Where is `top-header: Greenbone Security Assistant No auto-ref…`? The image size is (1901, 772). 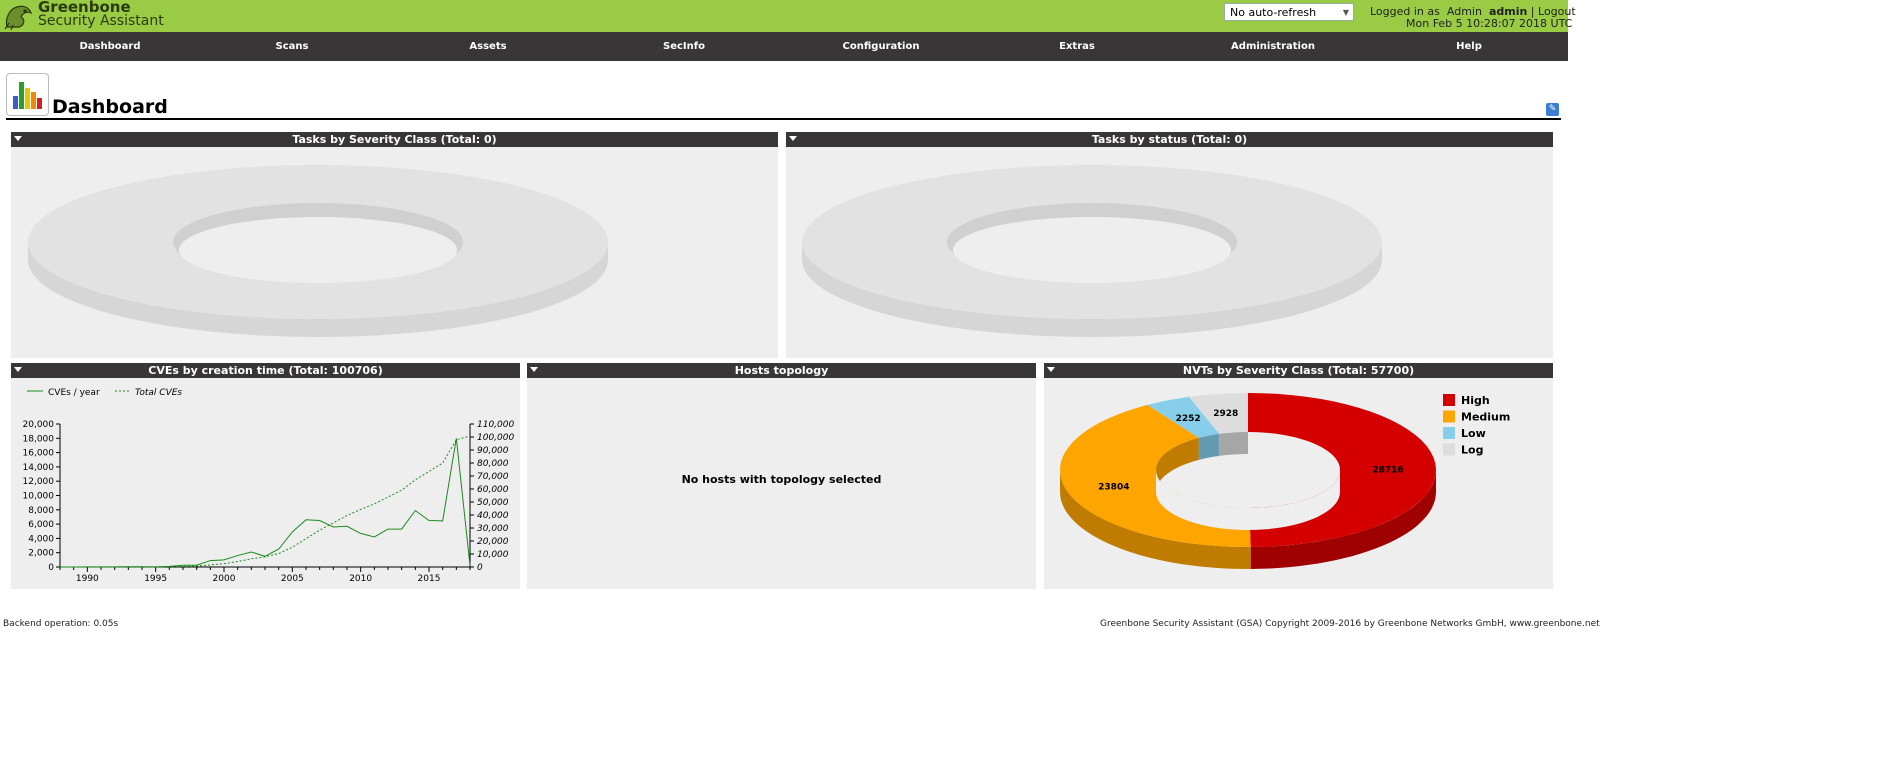 top-header: Greenbone Security Assistant No auto-ref… is located at coordinates (788, 16).